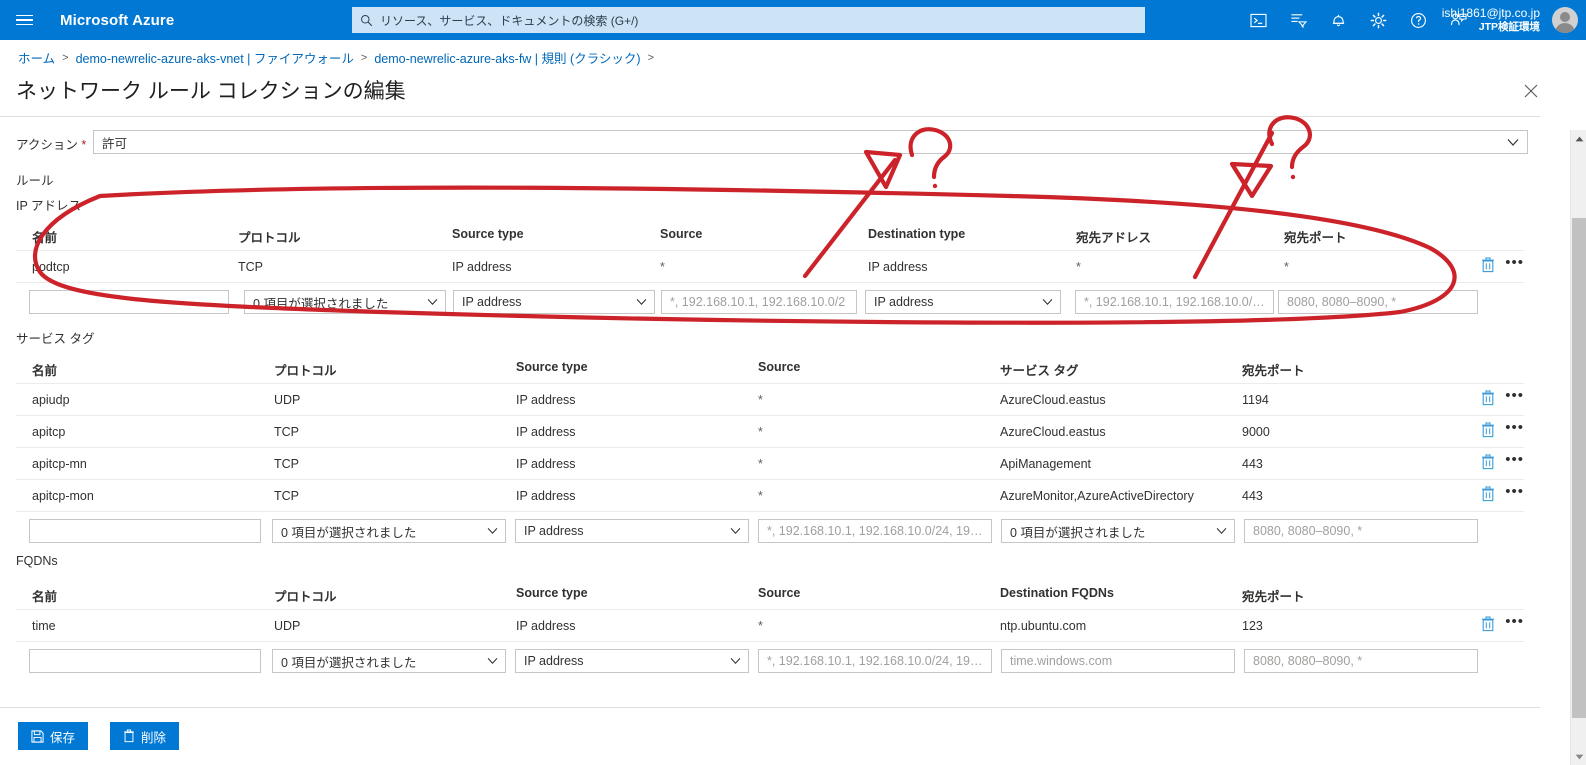 Image resolution: width=1586 pixels, height=765 pixels. I want to click on scroll-down-arrow-icon, so click(1578, 756).